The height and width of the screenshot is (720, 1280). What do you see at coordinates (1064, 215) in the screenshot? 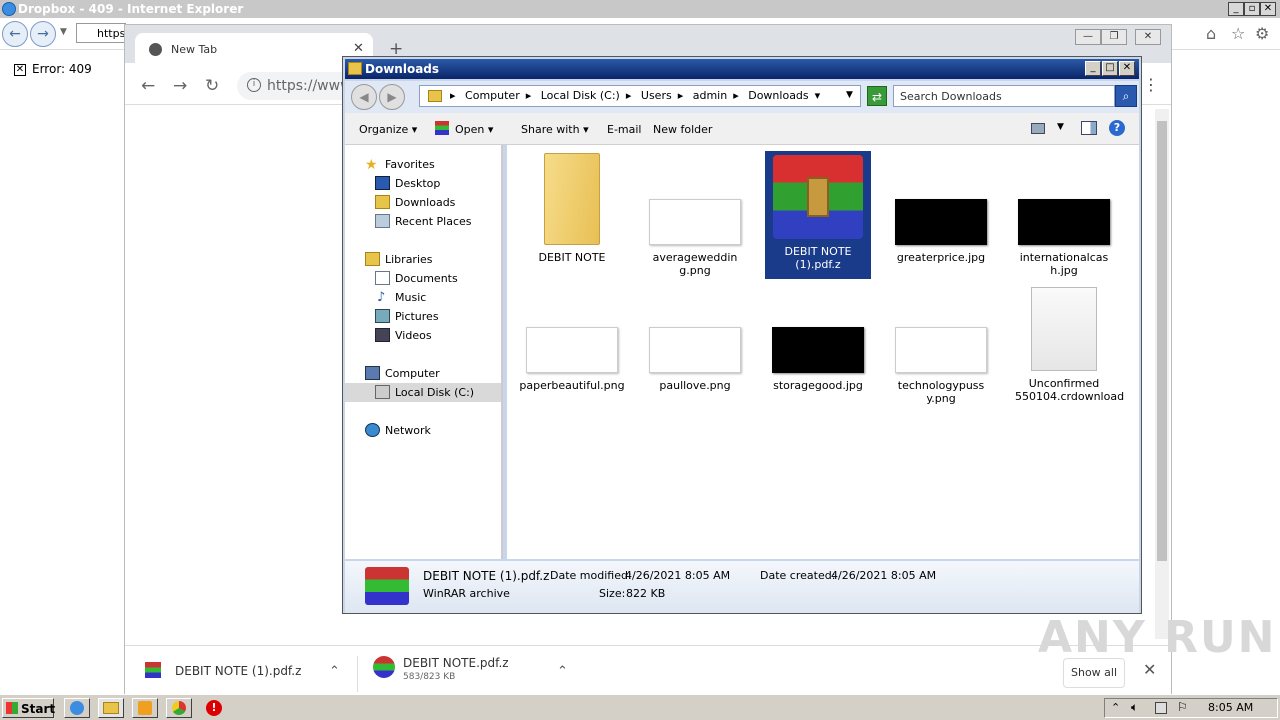
I see `file-item: internationalcash.jpg` at bounding box center [1064, 215].